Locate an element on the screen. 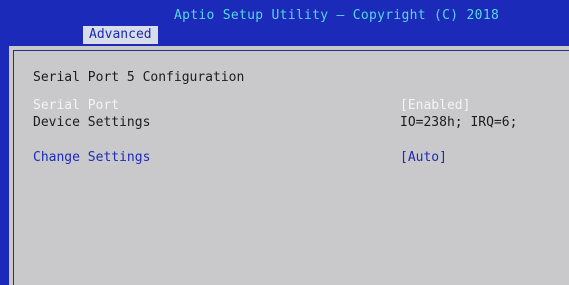  serial-port-label: Serial Port is located at coordinates (76, 105).